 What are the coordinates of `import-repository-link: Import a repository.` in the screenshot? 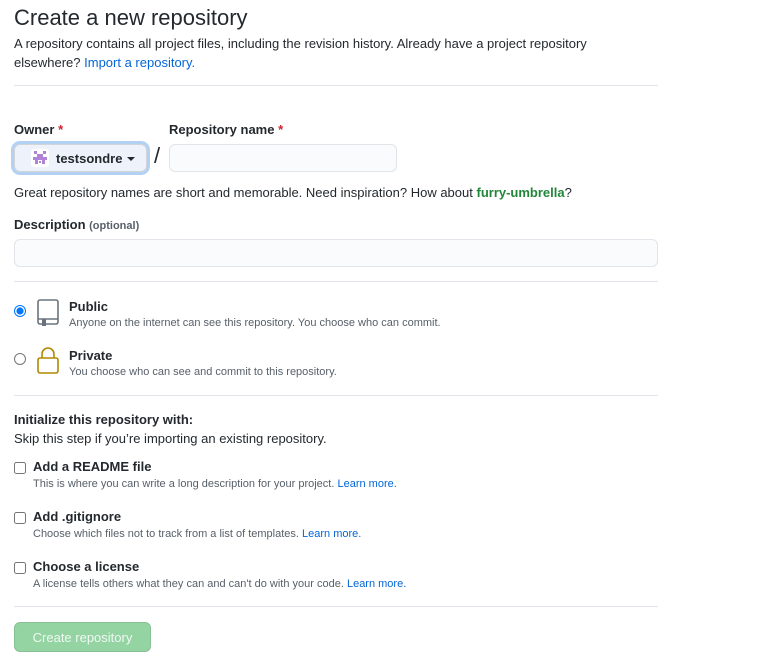 It's located at (139, 62).